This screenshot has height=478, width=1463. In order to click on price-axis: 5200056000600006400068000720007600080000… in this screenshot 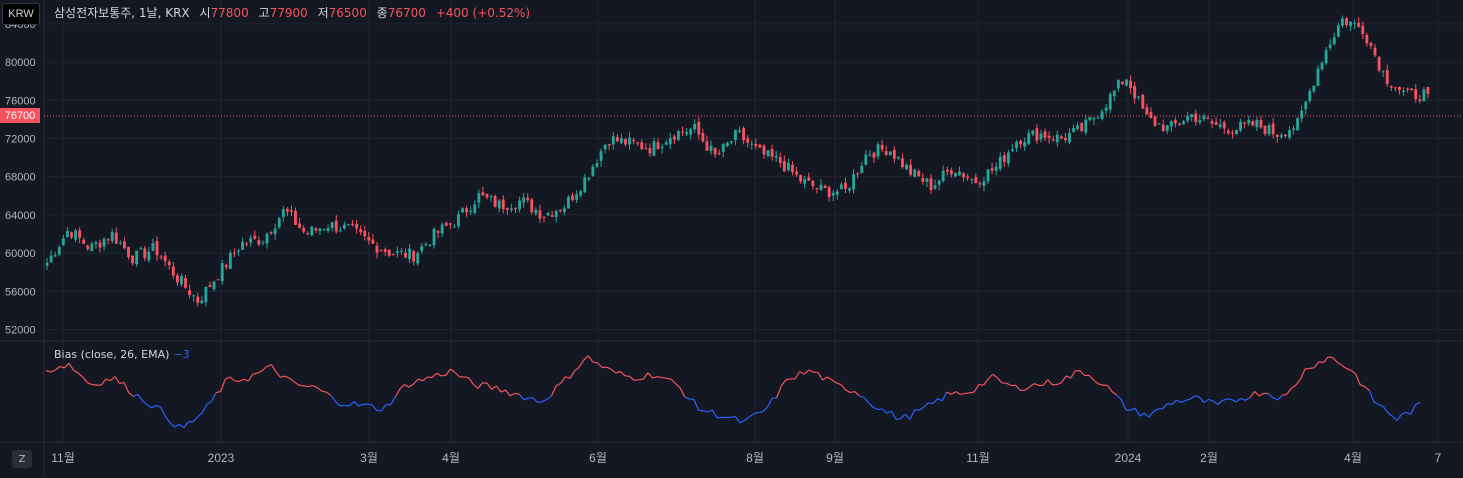, I will do `click(20, 178)`.